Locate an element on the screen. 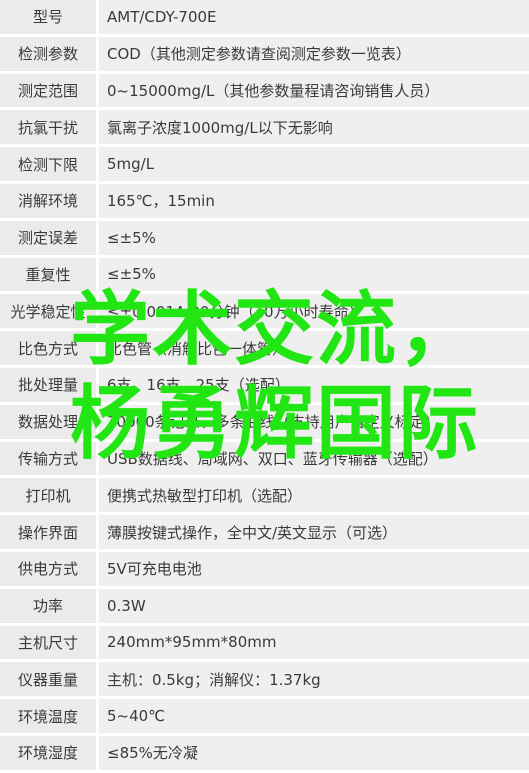  spec-label: 打印机 is located at coordinates (48, 495).